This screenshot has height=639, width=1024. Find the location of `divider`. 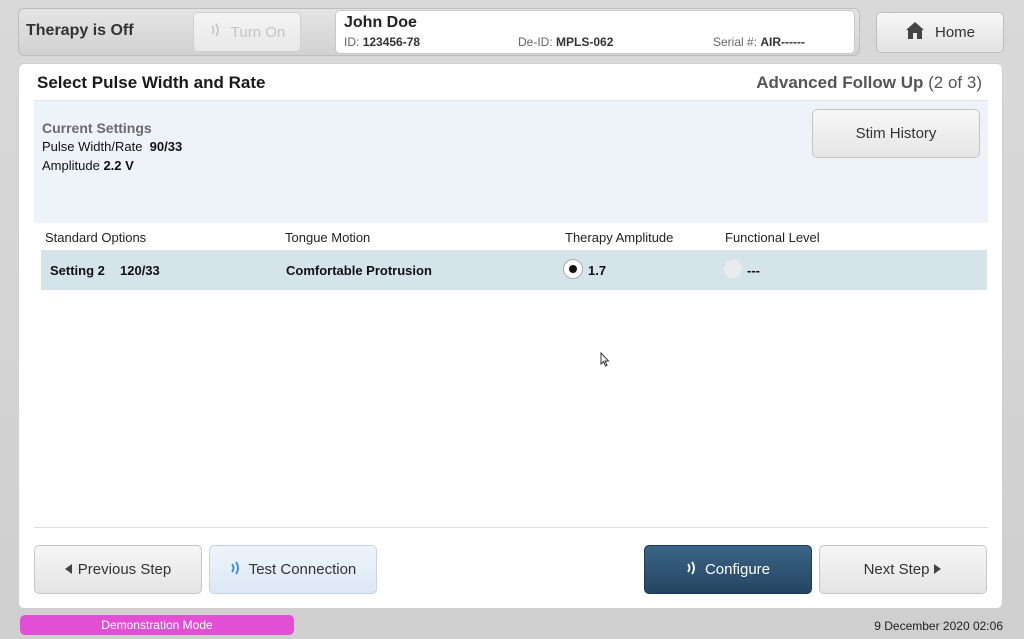

divider is located at coordinates (511, 527).